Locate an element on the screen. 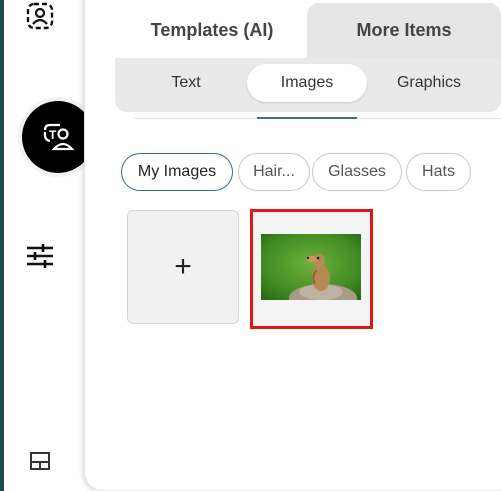 The width and height of the screenshot is (502, 491). add-image-button: + is located at coordinates (183, 267).